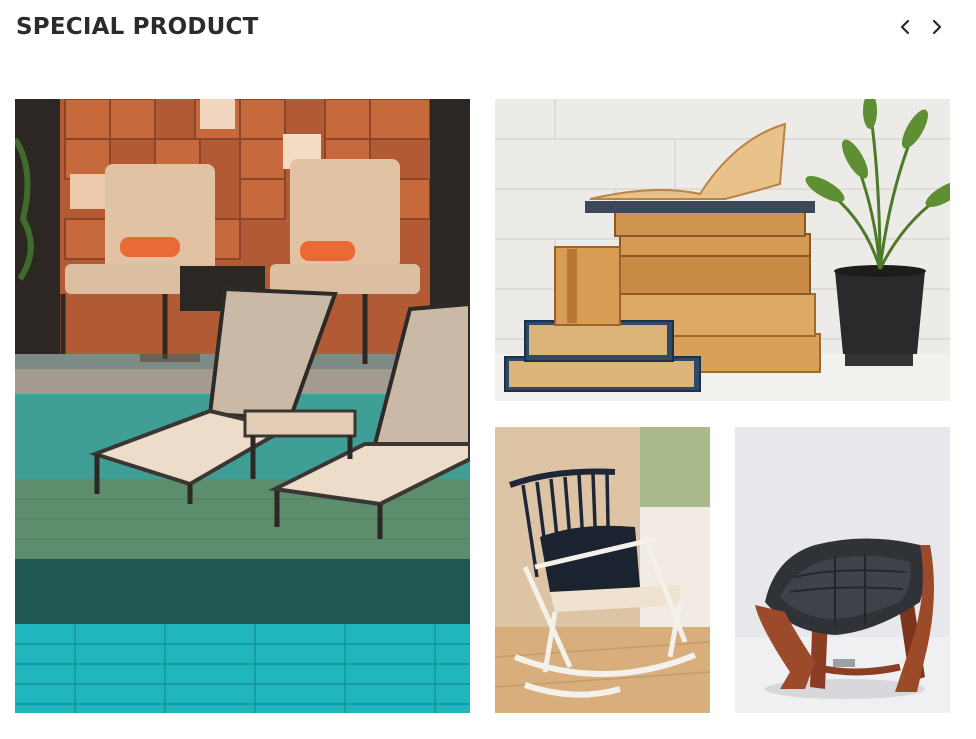 The width and height of the screenshot is (976, 739). I want to click on carousel-prev-button, so click(905, 27).